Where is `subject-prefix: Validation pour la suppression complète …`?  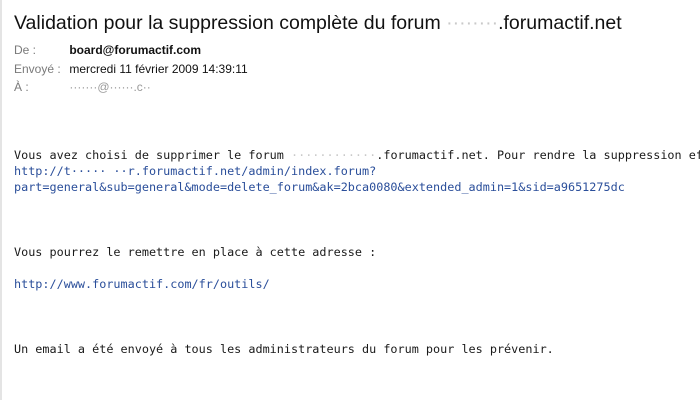 subject-prefix: Validation pour la suppression complète … is located at coordinates (230, 23).